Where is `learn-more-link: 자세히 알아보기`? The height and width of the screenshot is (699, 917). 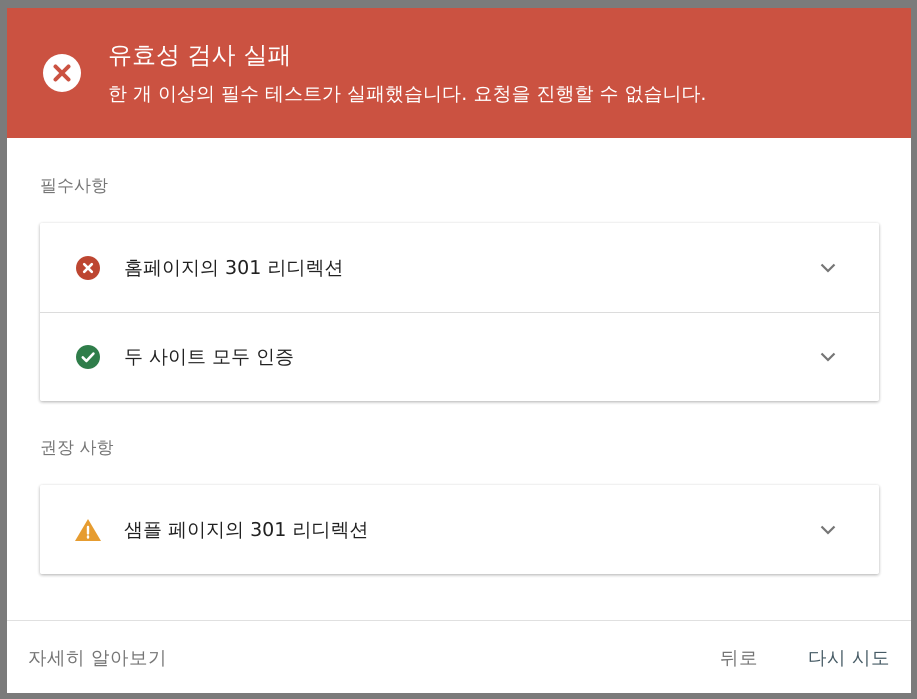
learn-more-link: 자세히 알아보기 is located at coordinates (97, 657).